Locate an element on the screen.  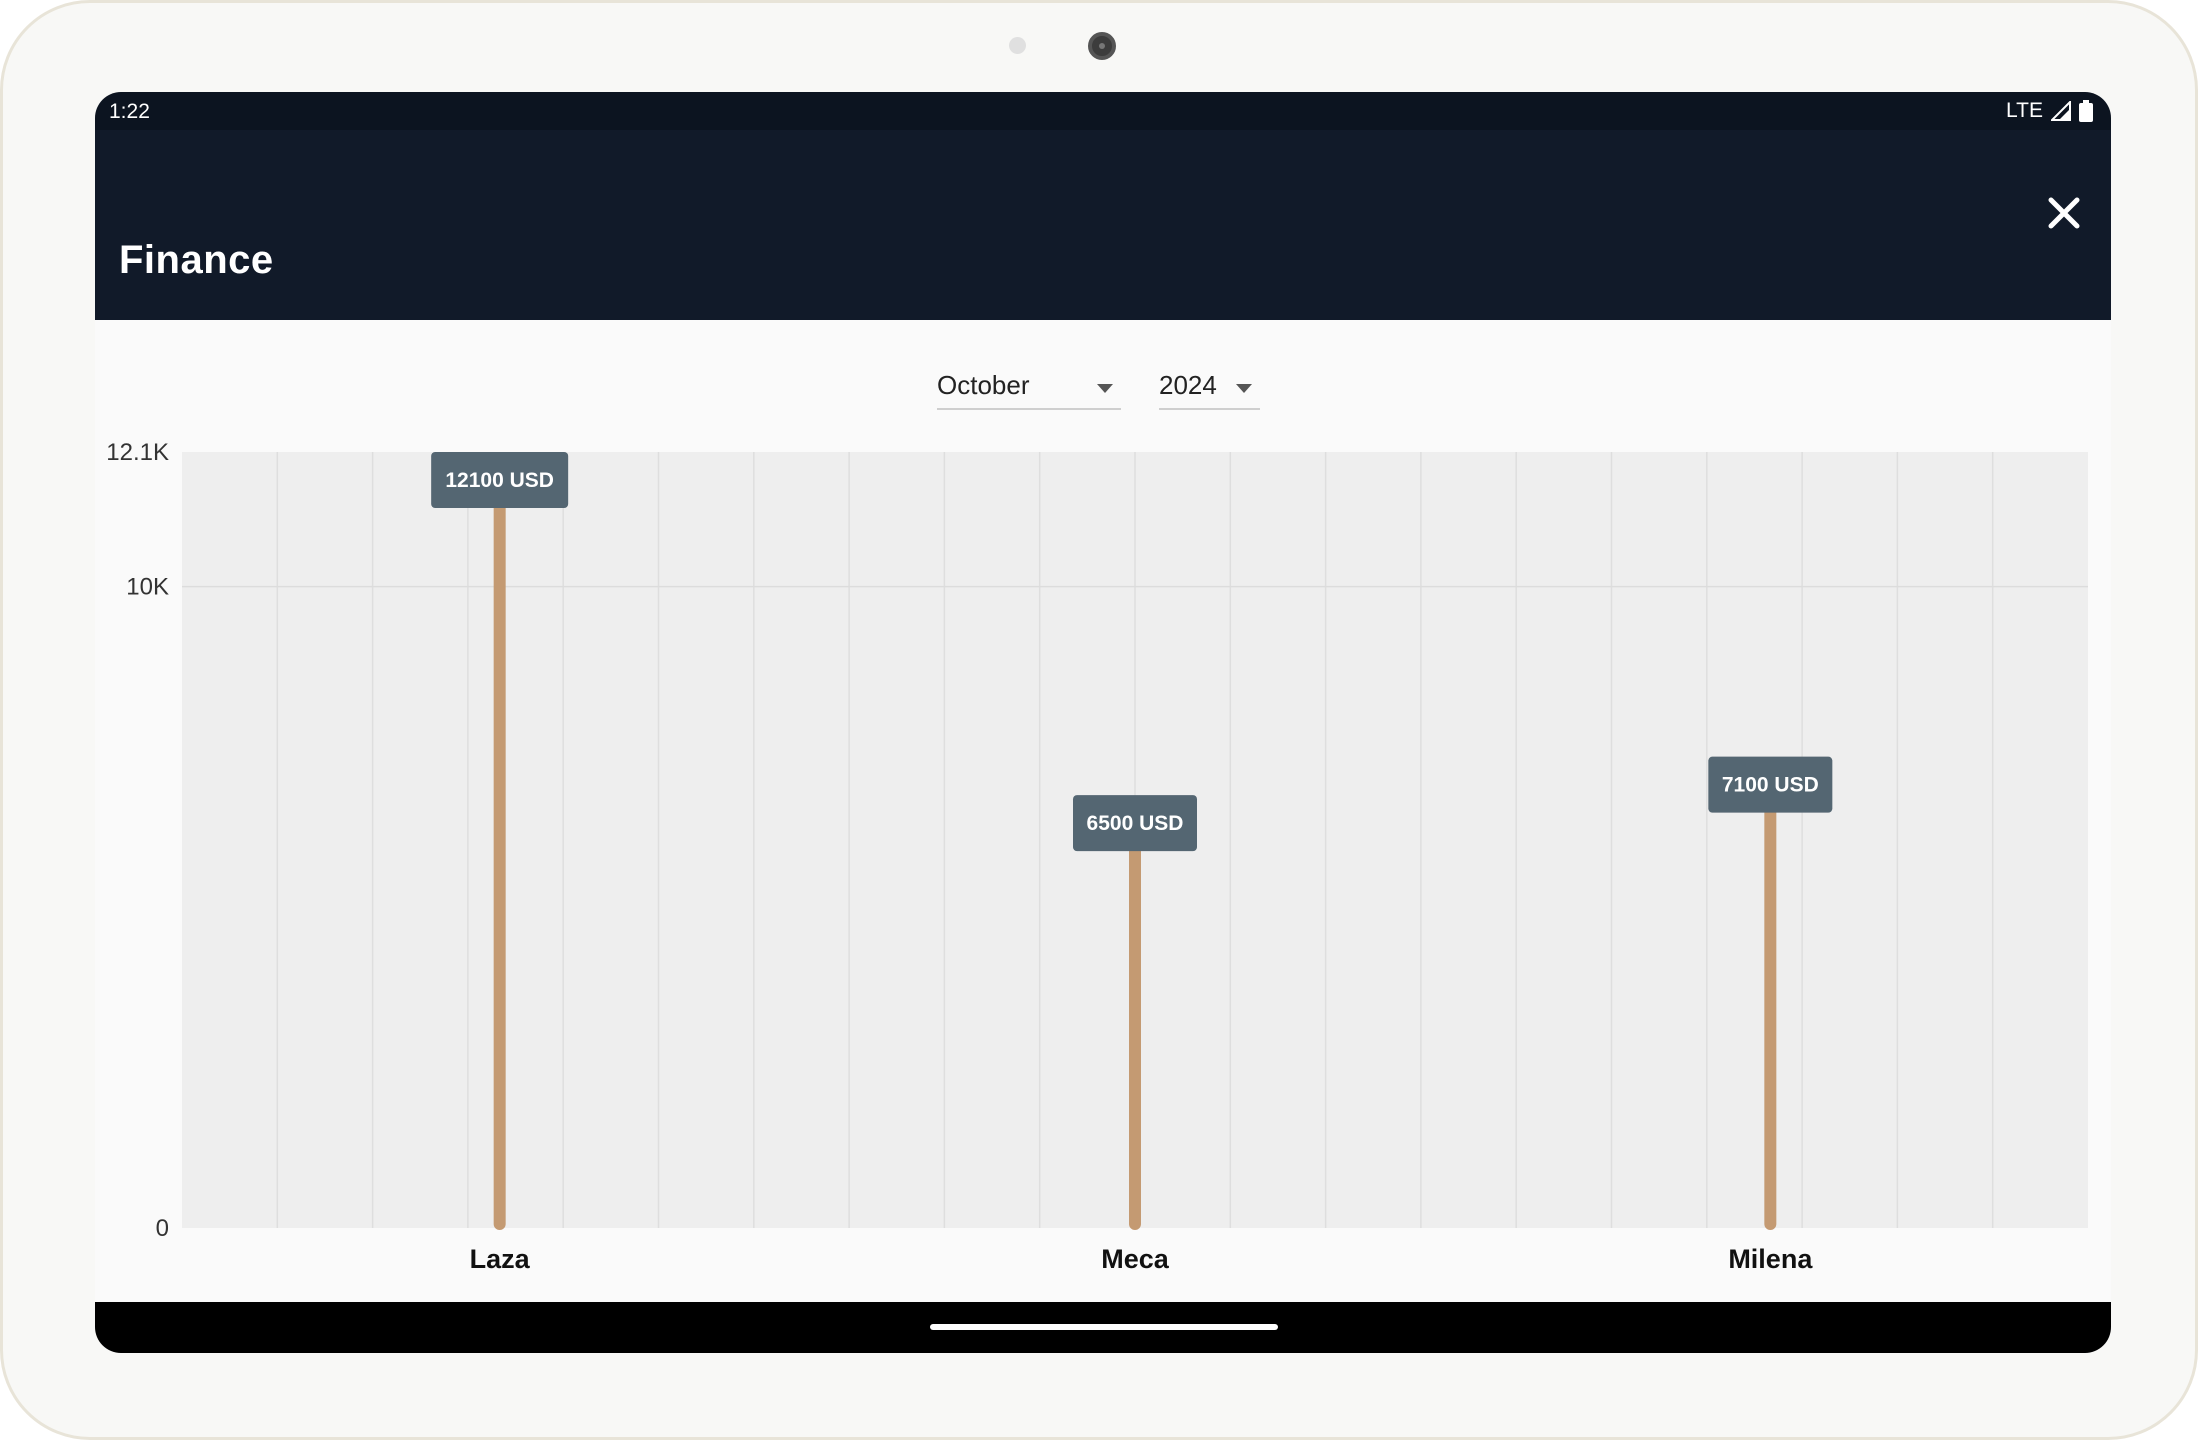
value-label: 12100 USD is located at coordinates (499, 480).